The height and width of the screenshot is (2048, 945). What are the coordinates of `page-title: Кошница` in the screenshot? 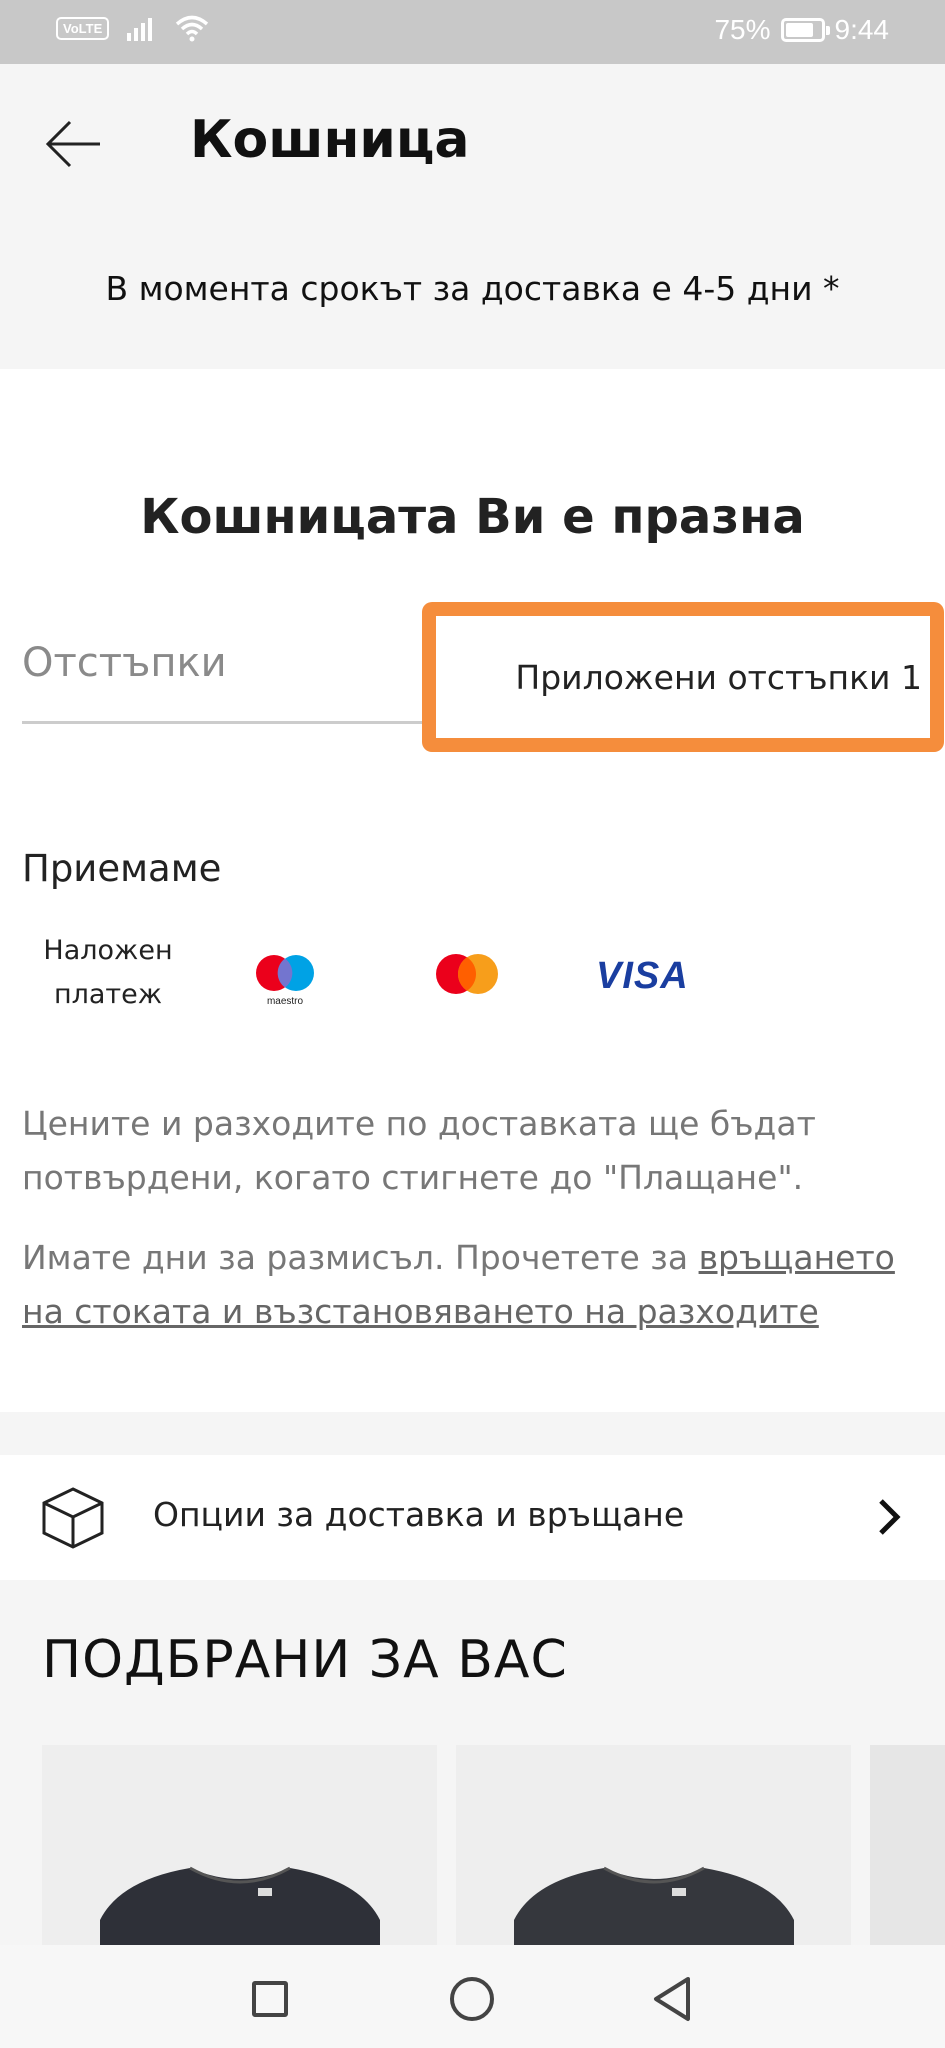 It's located at (330, 140).